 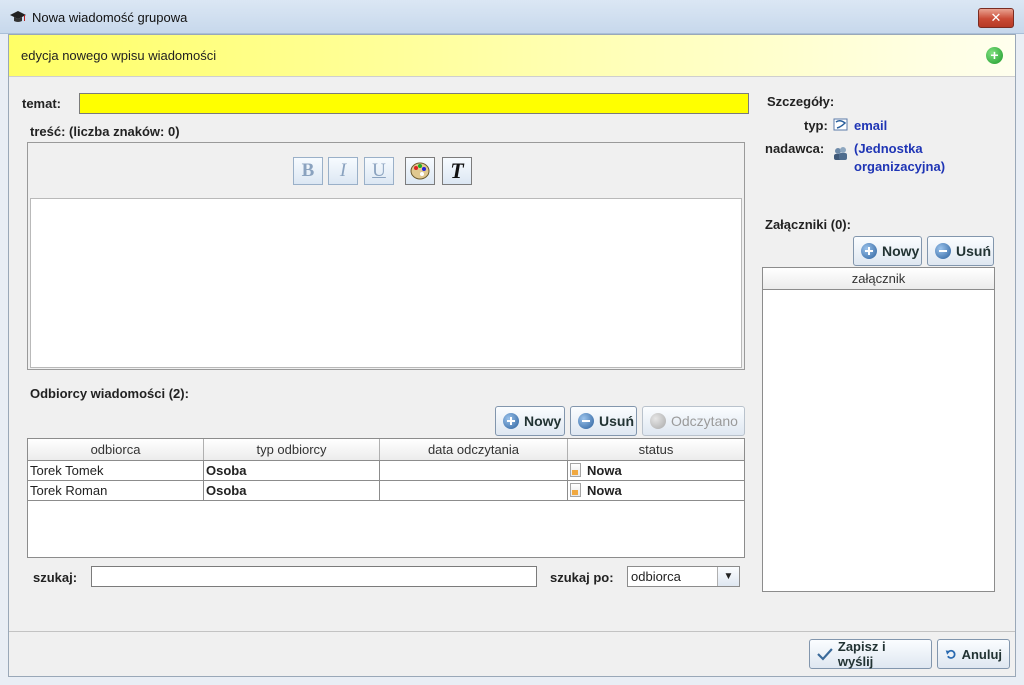 What do you see at coordinates (973, 654) in the screenshot?
I see `cancel-button: Anuluj` at bounding box center [973, 654].